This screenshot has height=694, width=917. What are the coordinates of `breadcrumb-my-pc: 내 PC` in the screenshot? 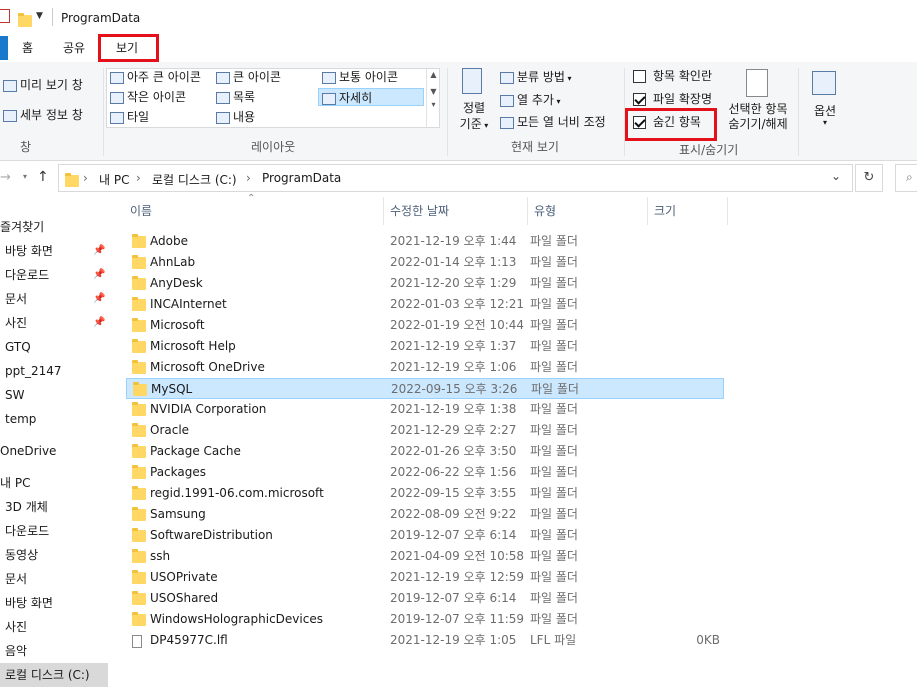 It's located at (114, 179).